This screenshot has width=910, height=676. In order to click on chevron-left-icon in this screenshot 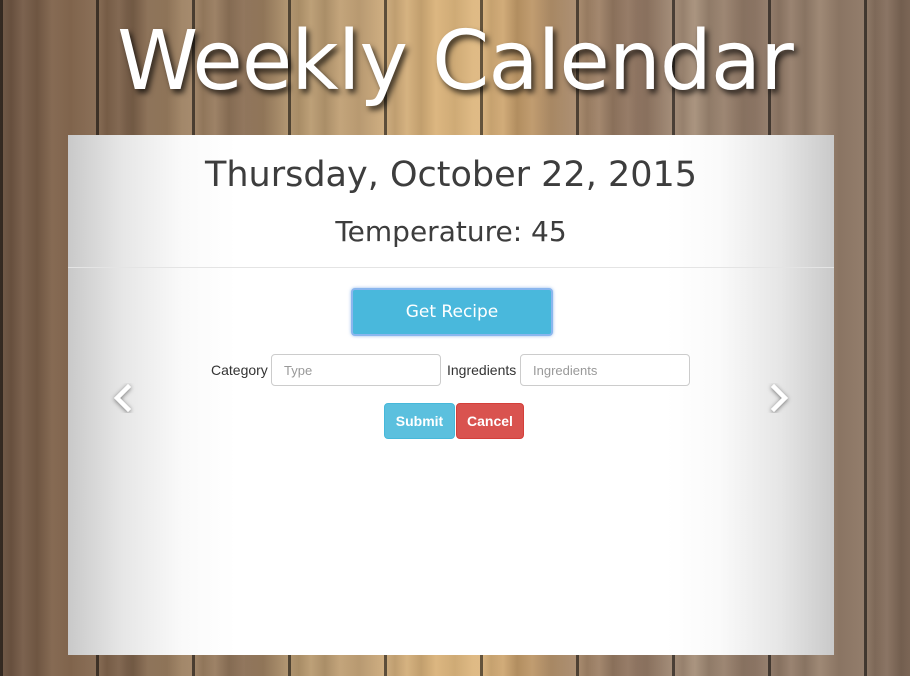, I will do `click(122, 398)`.